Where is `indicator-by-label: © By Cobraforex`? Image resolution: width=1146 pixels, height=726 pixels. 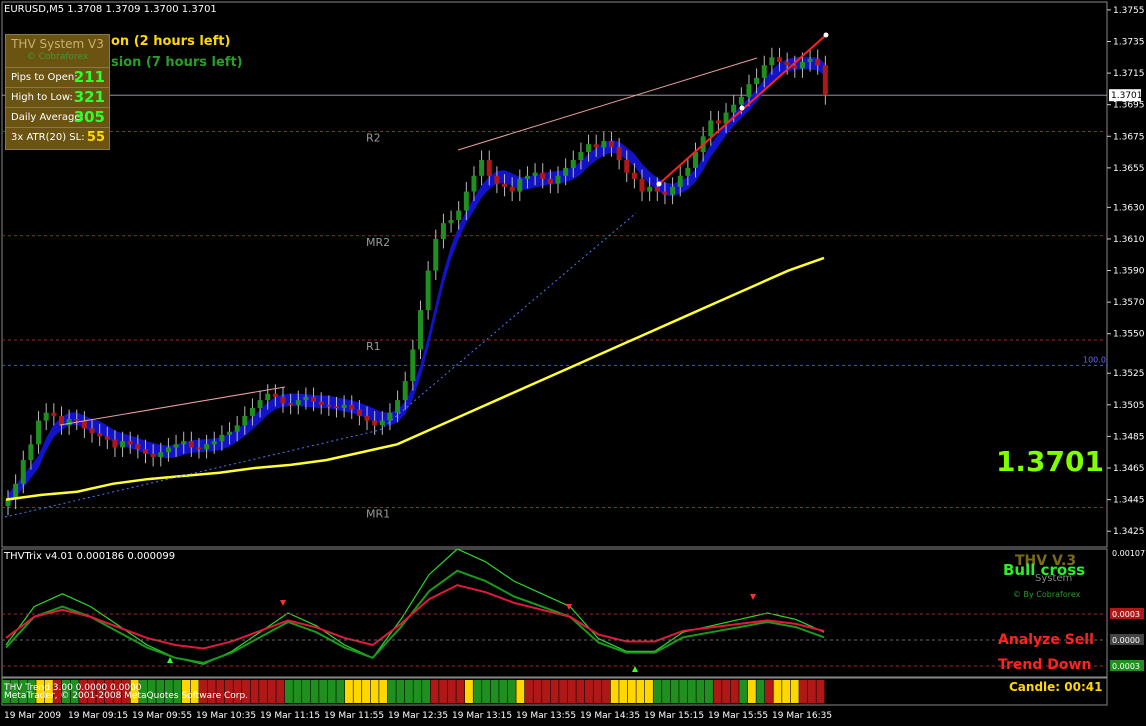 indicator-by-label: © By Cobraforex is located at coordinates (1047, 594).